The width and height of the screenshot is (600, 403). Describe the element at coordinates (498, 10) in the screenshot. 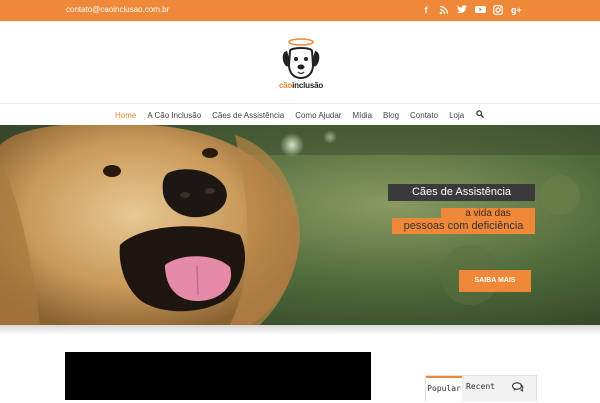

I see `instagram-icon` at that location.